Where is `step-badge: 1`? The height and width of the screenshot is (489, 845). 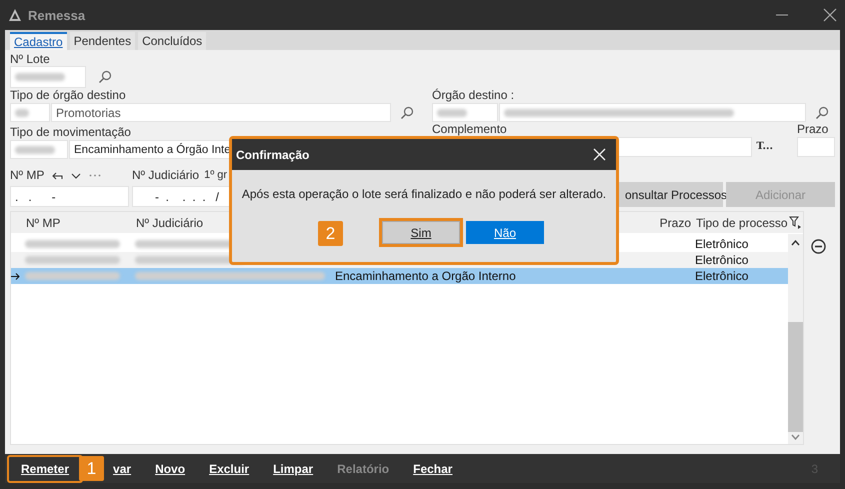
step-badge: 1 is located at coordinates (91, 468).